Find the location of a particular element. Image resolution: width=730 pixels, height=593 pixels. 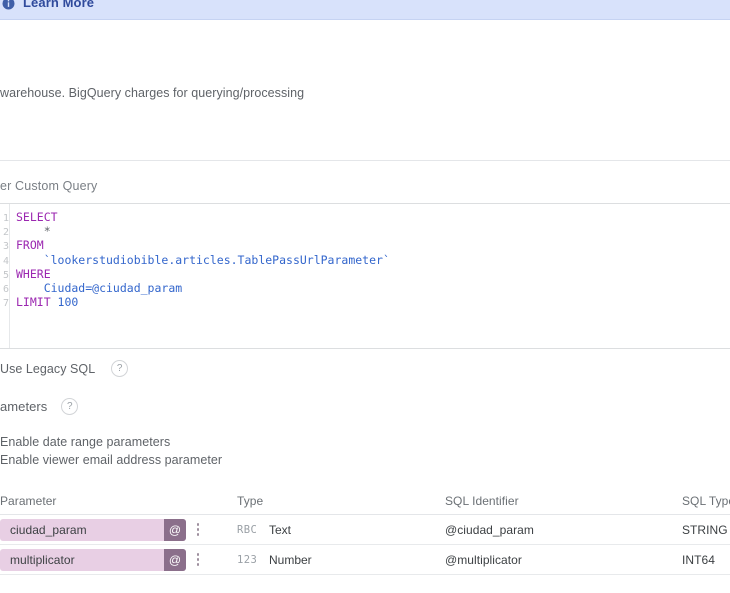

sql-code-text: * is located at coordinates (33, 231).